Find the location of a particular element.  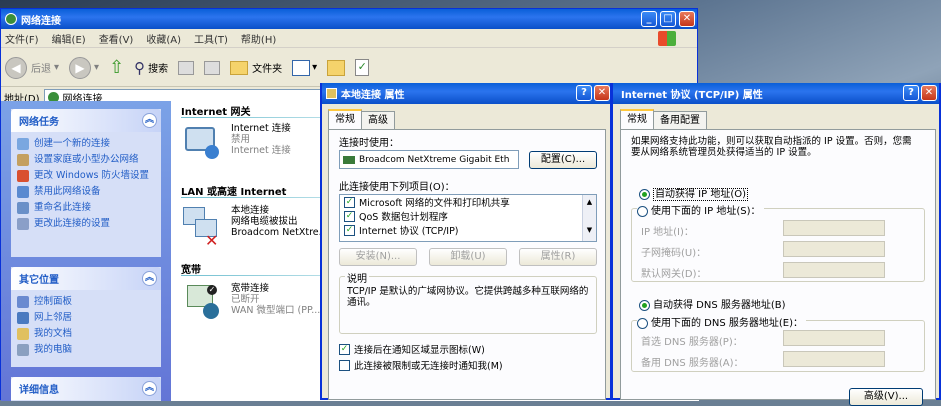

menu-favorites: 收藏(A) is located at coordinates (163, 38).